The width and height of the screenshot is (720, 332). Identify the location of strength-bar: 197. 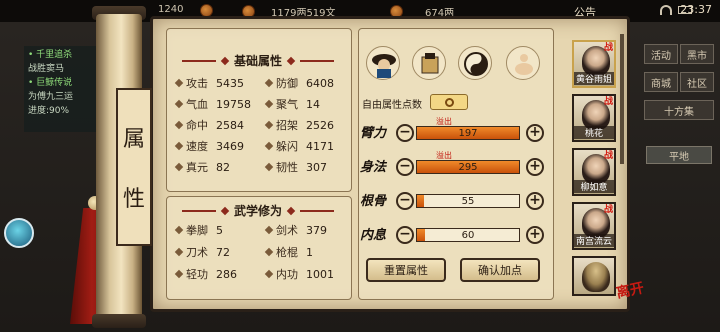
(468, 133).